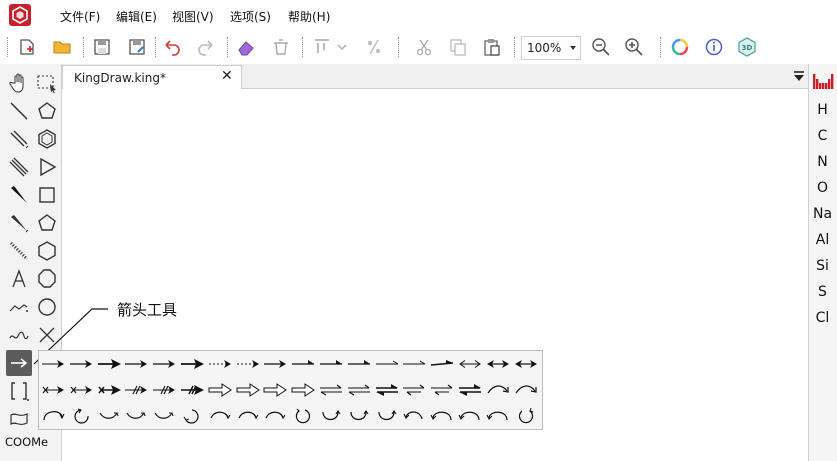 Image resolution: width=837 pixels, height=461 pixels. Describe the element at coordinates (714, 47) in the screenshot. I see `info-icon` at that location.